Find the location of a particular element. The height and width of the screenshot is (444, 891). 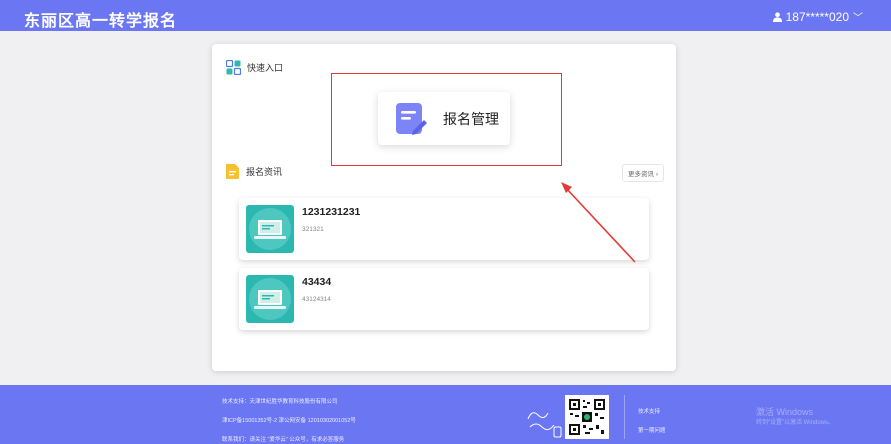

footer-link-faq: 第一期问题 is located at coordinates (652, 430).